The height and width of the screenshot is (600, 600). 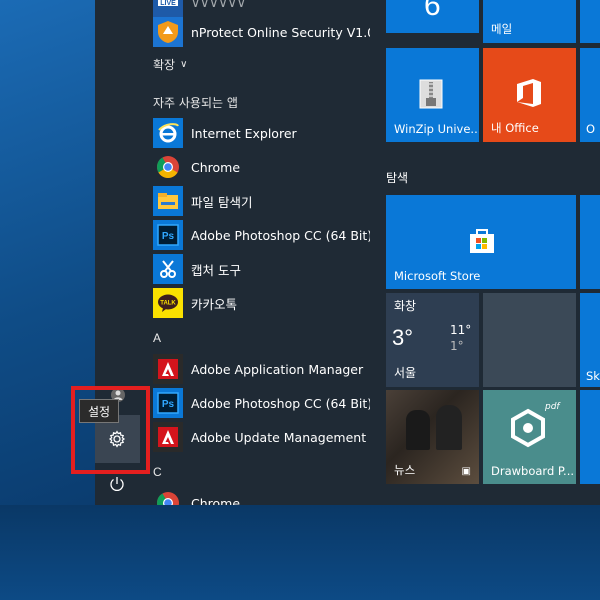 I want to click on weather-low: 1°, so click(x=457, y=346).